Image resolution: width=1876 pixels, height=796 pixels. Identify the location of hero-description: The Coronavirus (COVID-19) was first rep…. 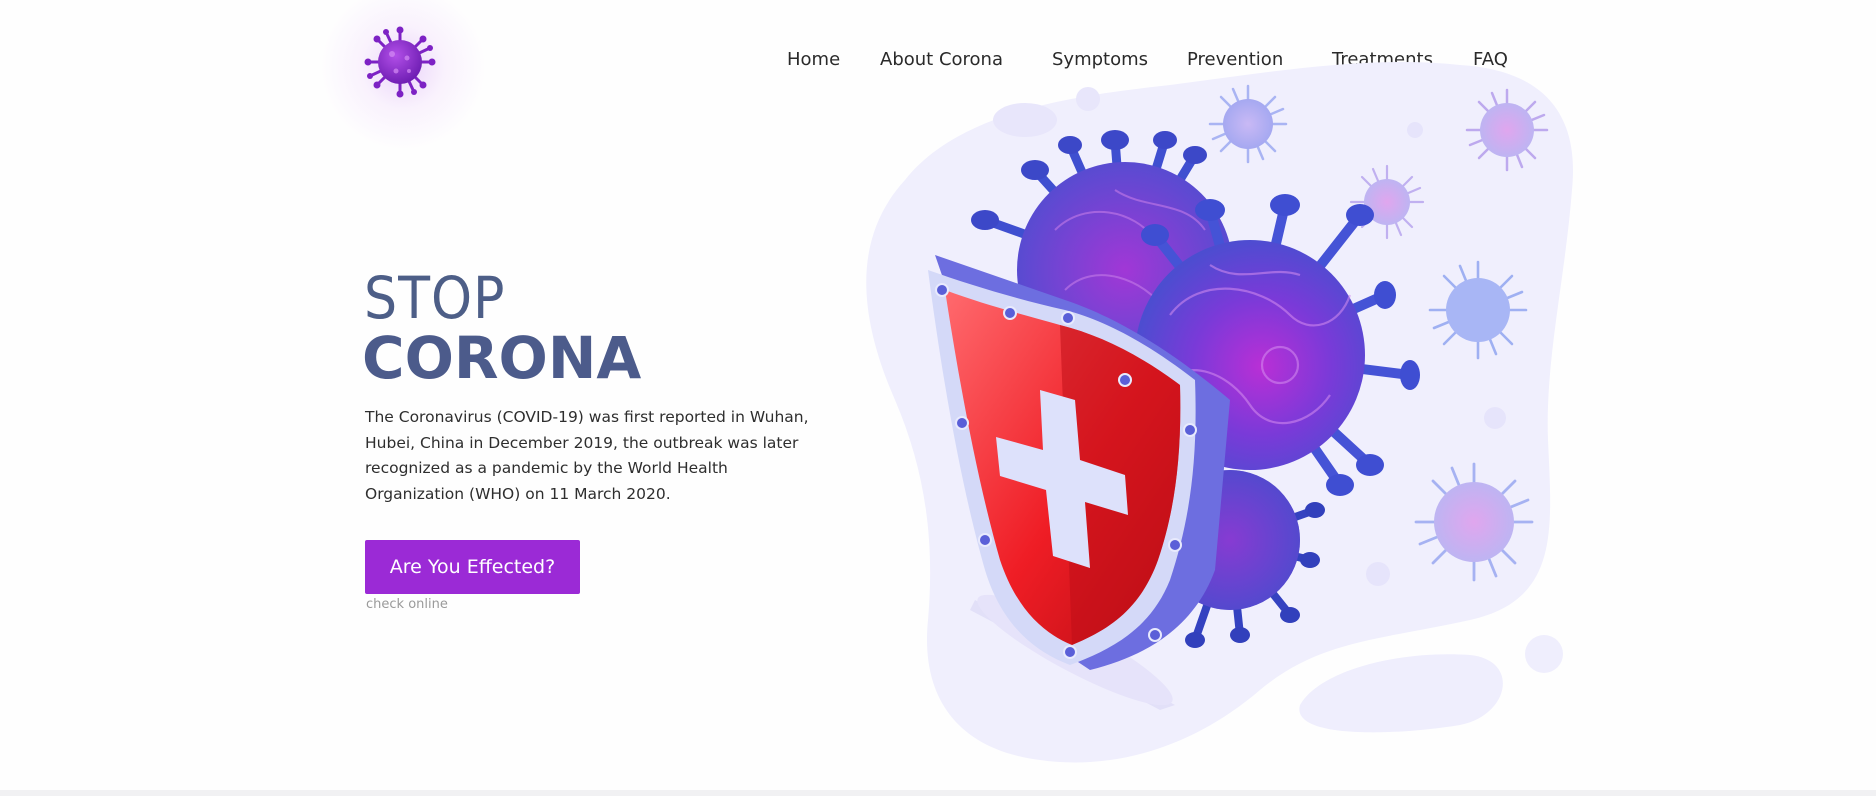
(587, 455).